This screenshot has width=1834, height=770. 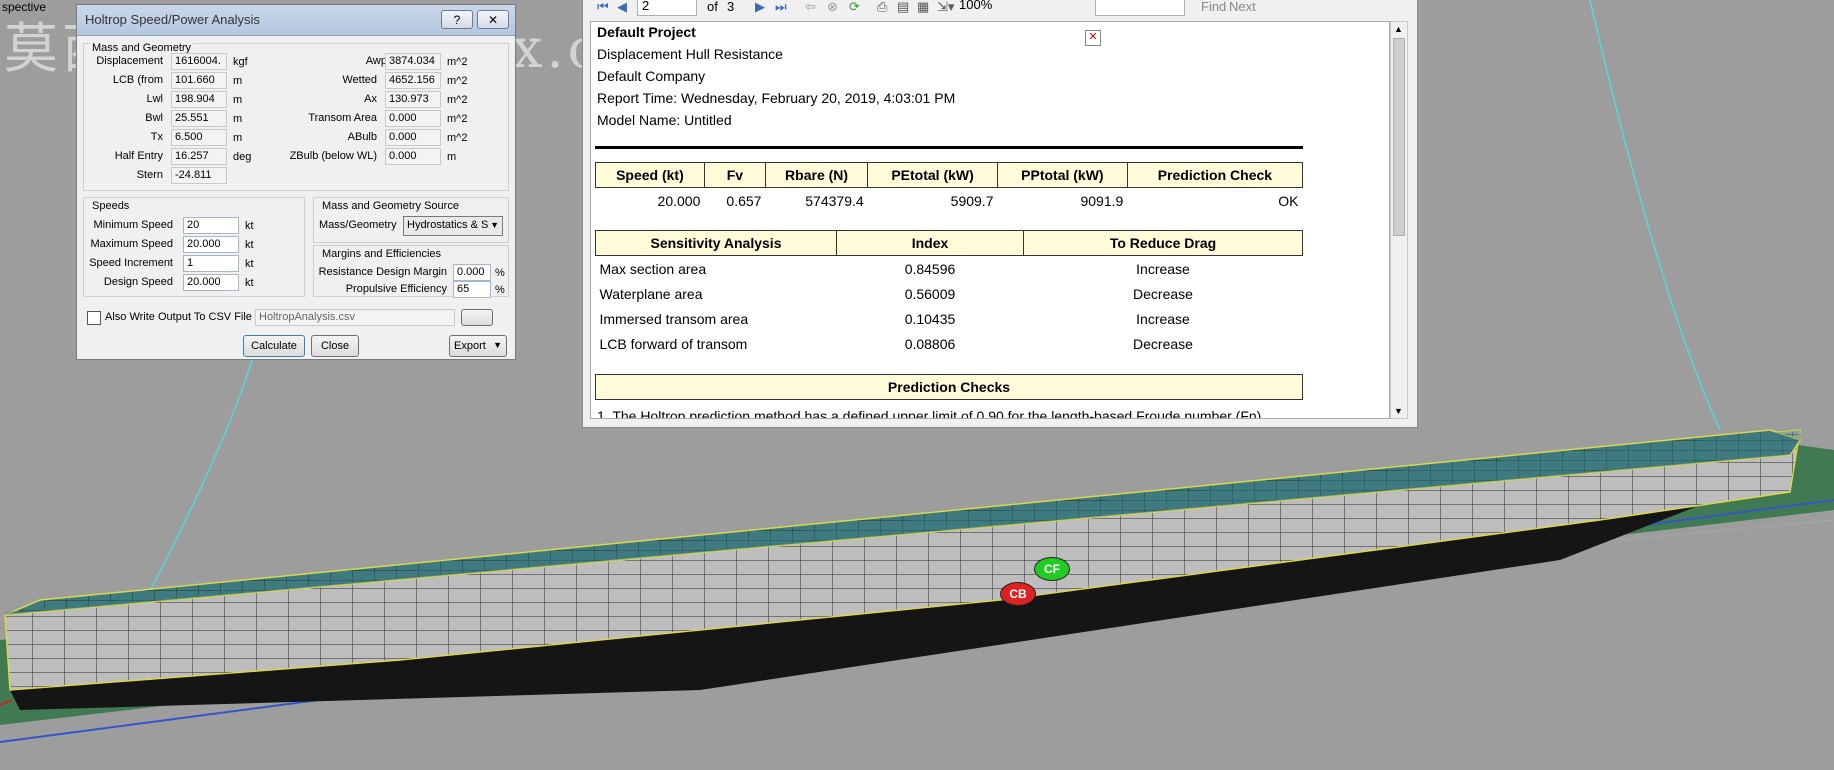 I want to click on table-cell: 0.56009, so click(x=930, y=293).